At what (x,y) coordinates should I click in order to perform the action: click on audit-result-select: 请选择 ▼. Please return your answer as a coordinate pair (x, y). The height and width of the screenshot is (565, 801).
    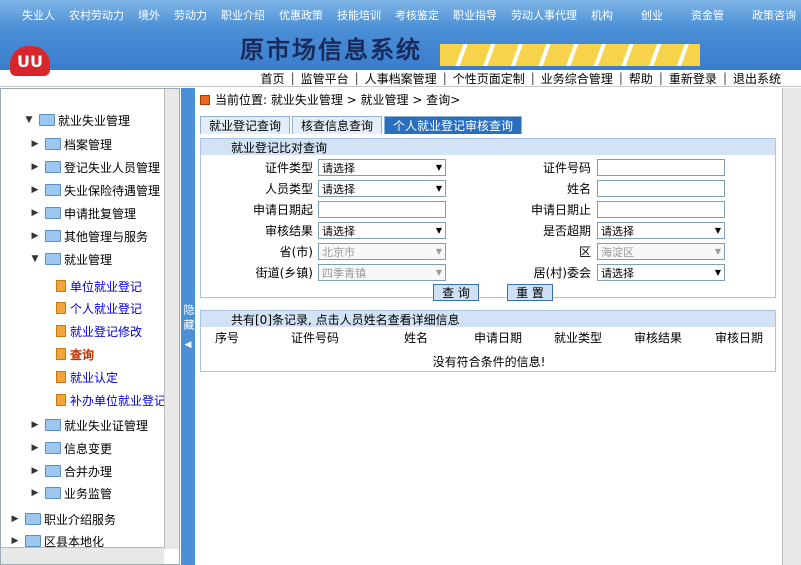
    Looking at the image, I should click on (382, 230).